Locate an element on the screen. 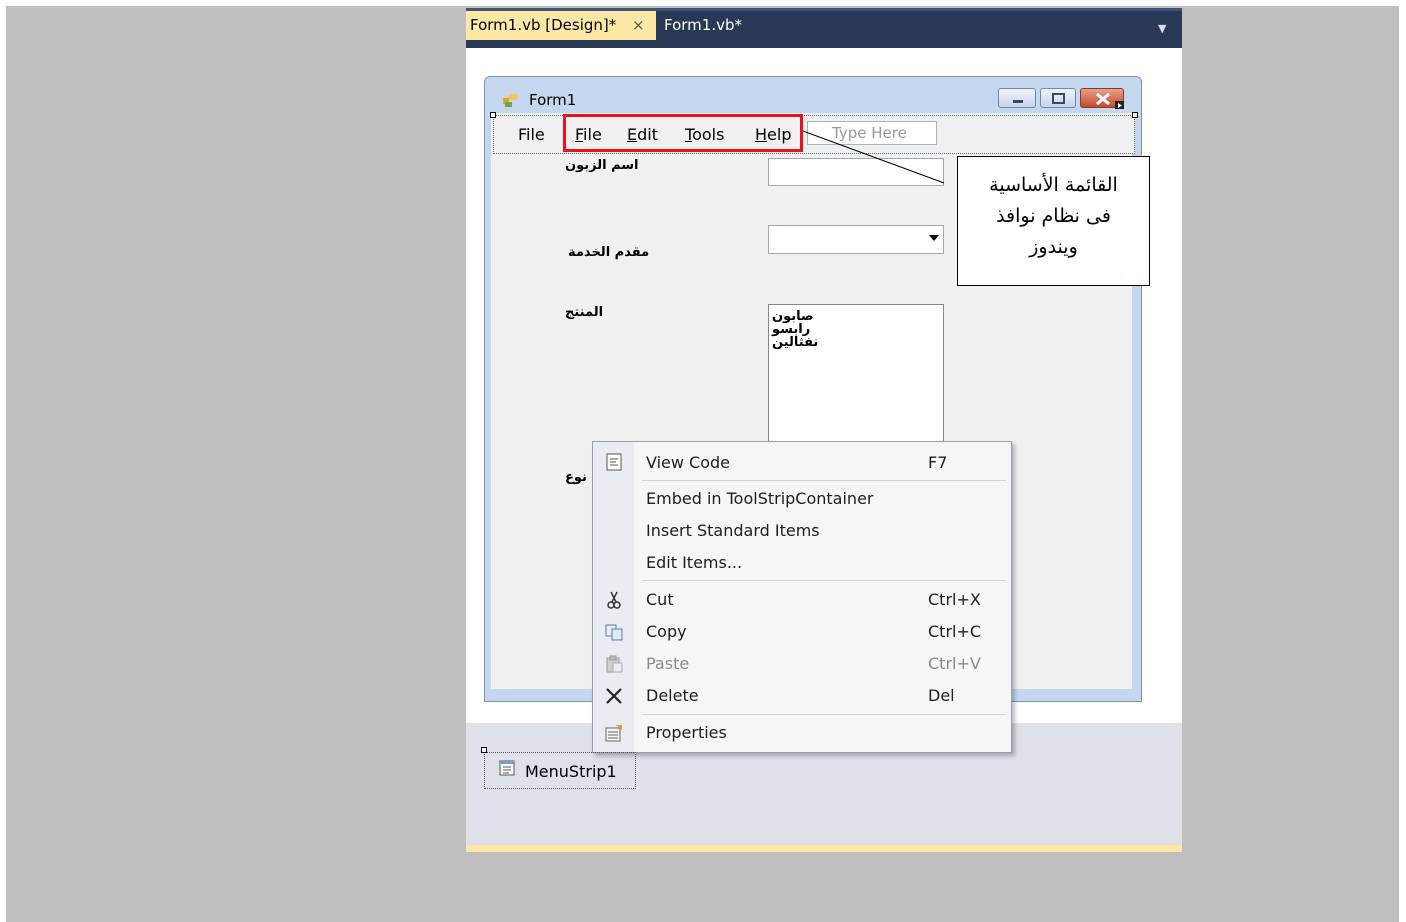  properties-icon is located at coordinates (613, 733).